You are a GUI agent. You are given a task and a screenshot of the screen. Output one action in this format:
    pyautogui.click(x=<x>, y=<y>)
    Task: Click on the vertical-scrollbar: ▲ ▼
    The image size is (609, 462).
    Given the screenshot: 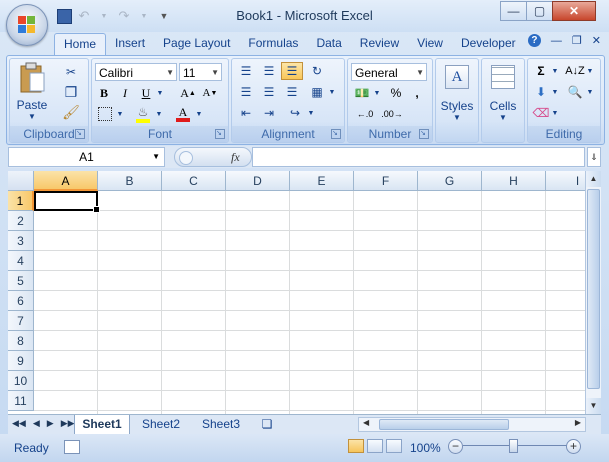 What is the action you would take?
    pyautogui.click(x=593, y=292)
    